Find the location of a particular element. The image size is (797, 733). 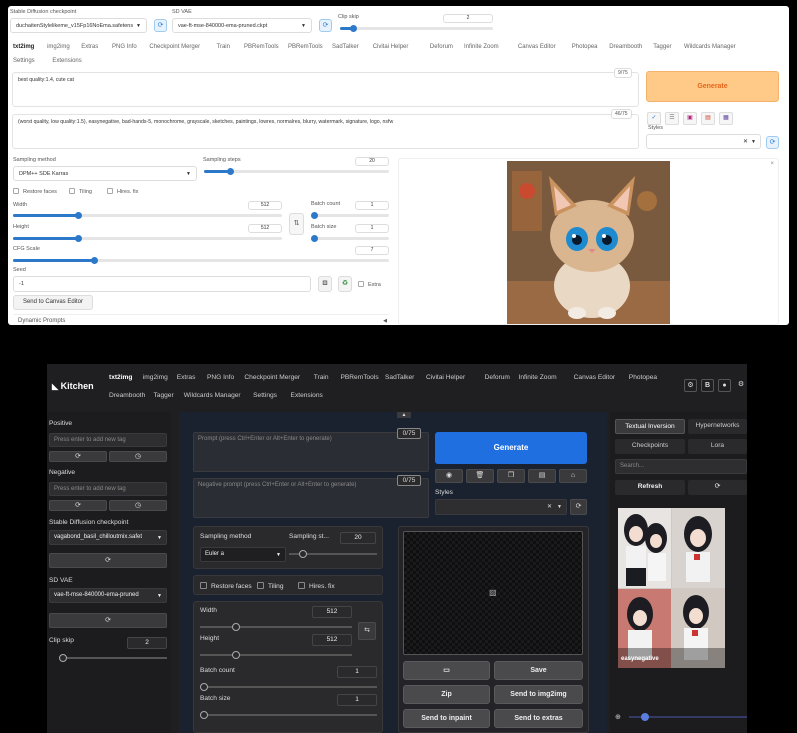

sampling-method-dropdown: DPM++ SDE Karras ▼ is located at coordinates (105, 173).